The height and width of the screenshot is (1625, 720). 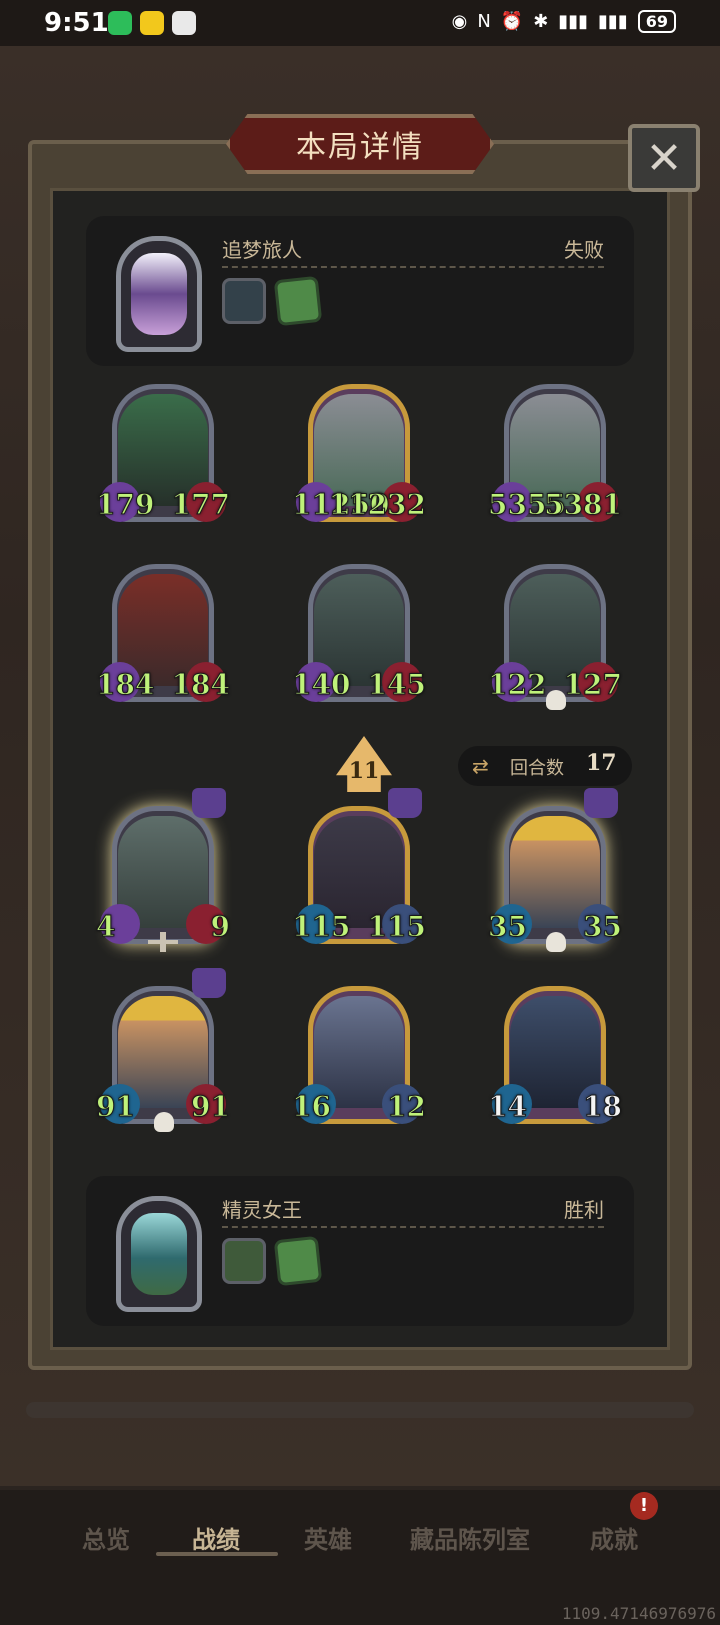 I want to click on coordinate-readout: 1109.47146976976, so click(x=638, y=1613).